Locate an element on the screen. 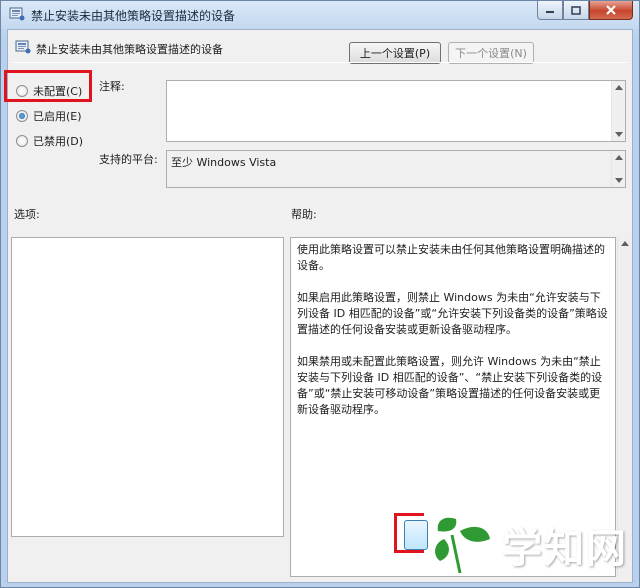 The image size is (640, 588). radio-enabled-indicator is located at coordinates (22, 116).